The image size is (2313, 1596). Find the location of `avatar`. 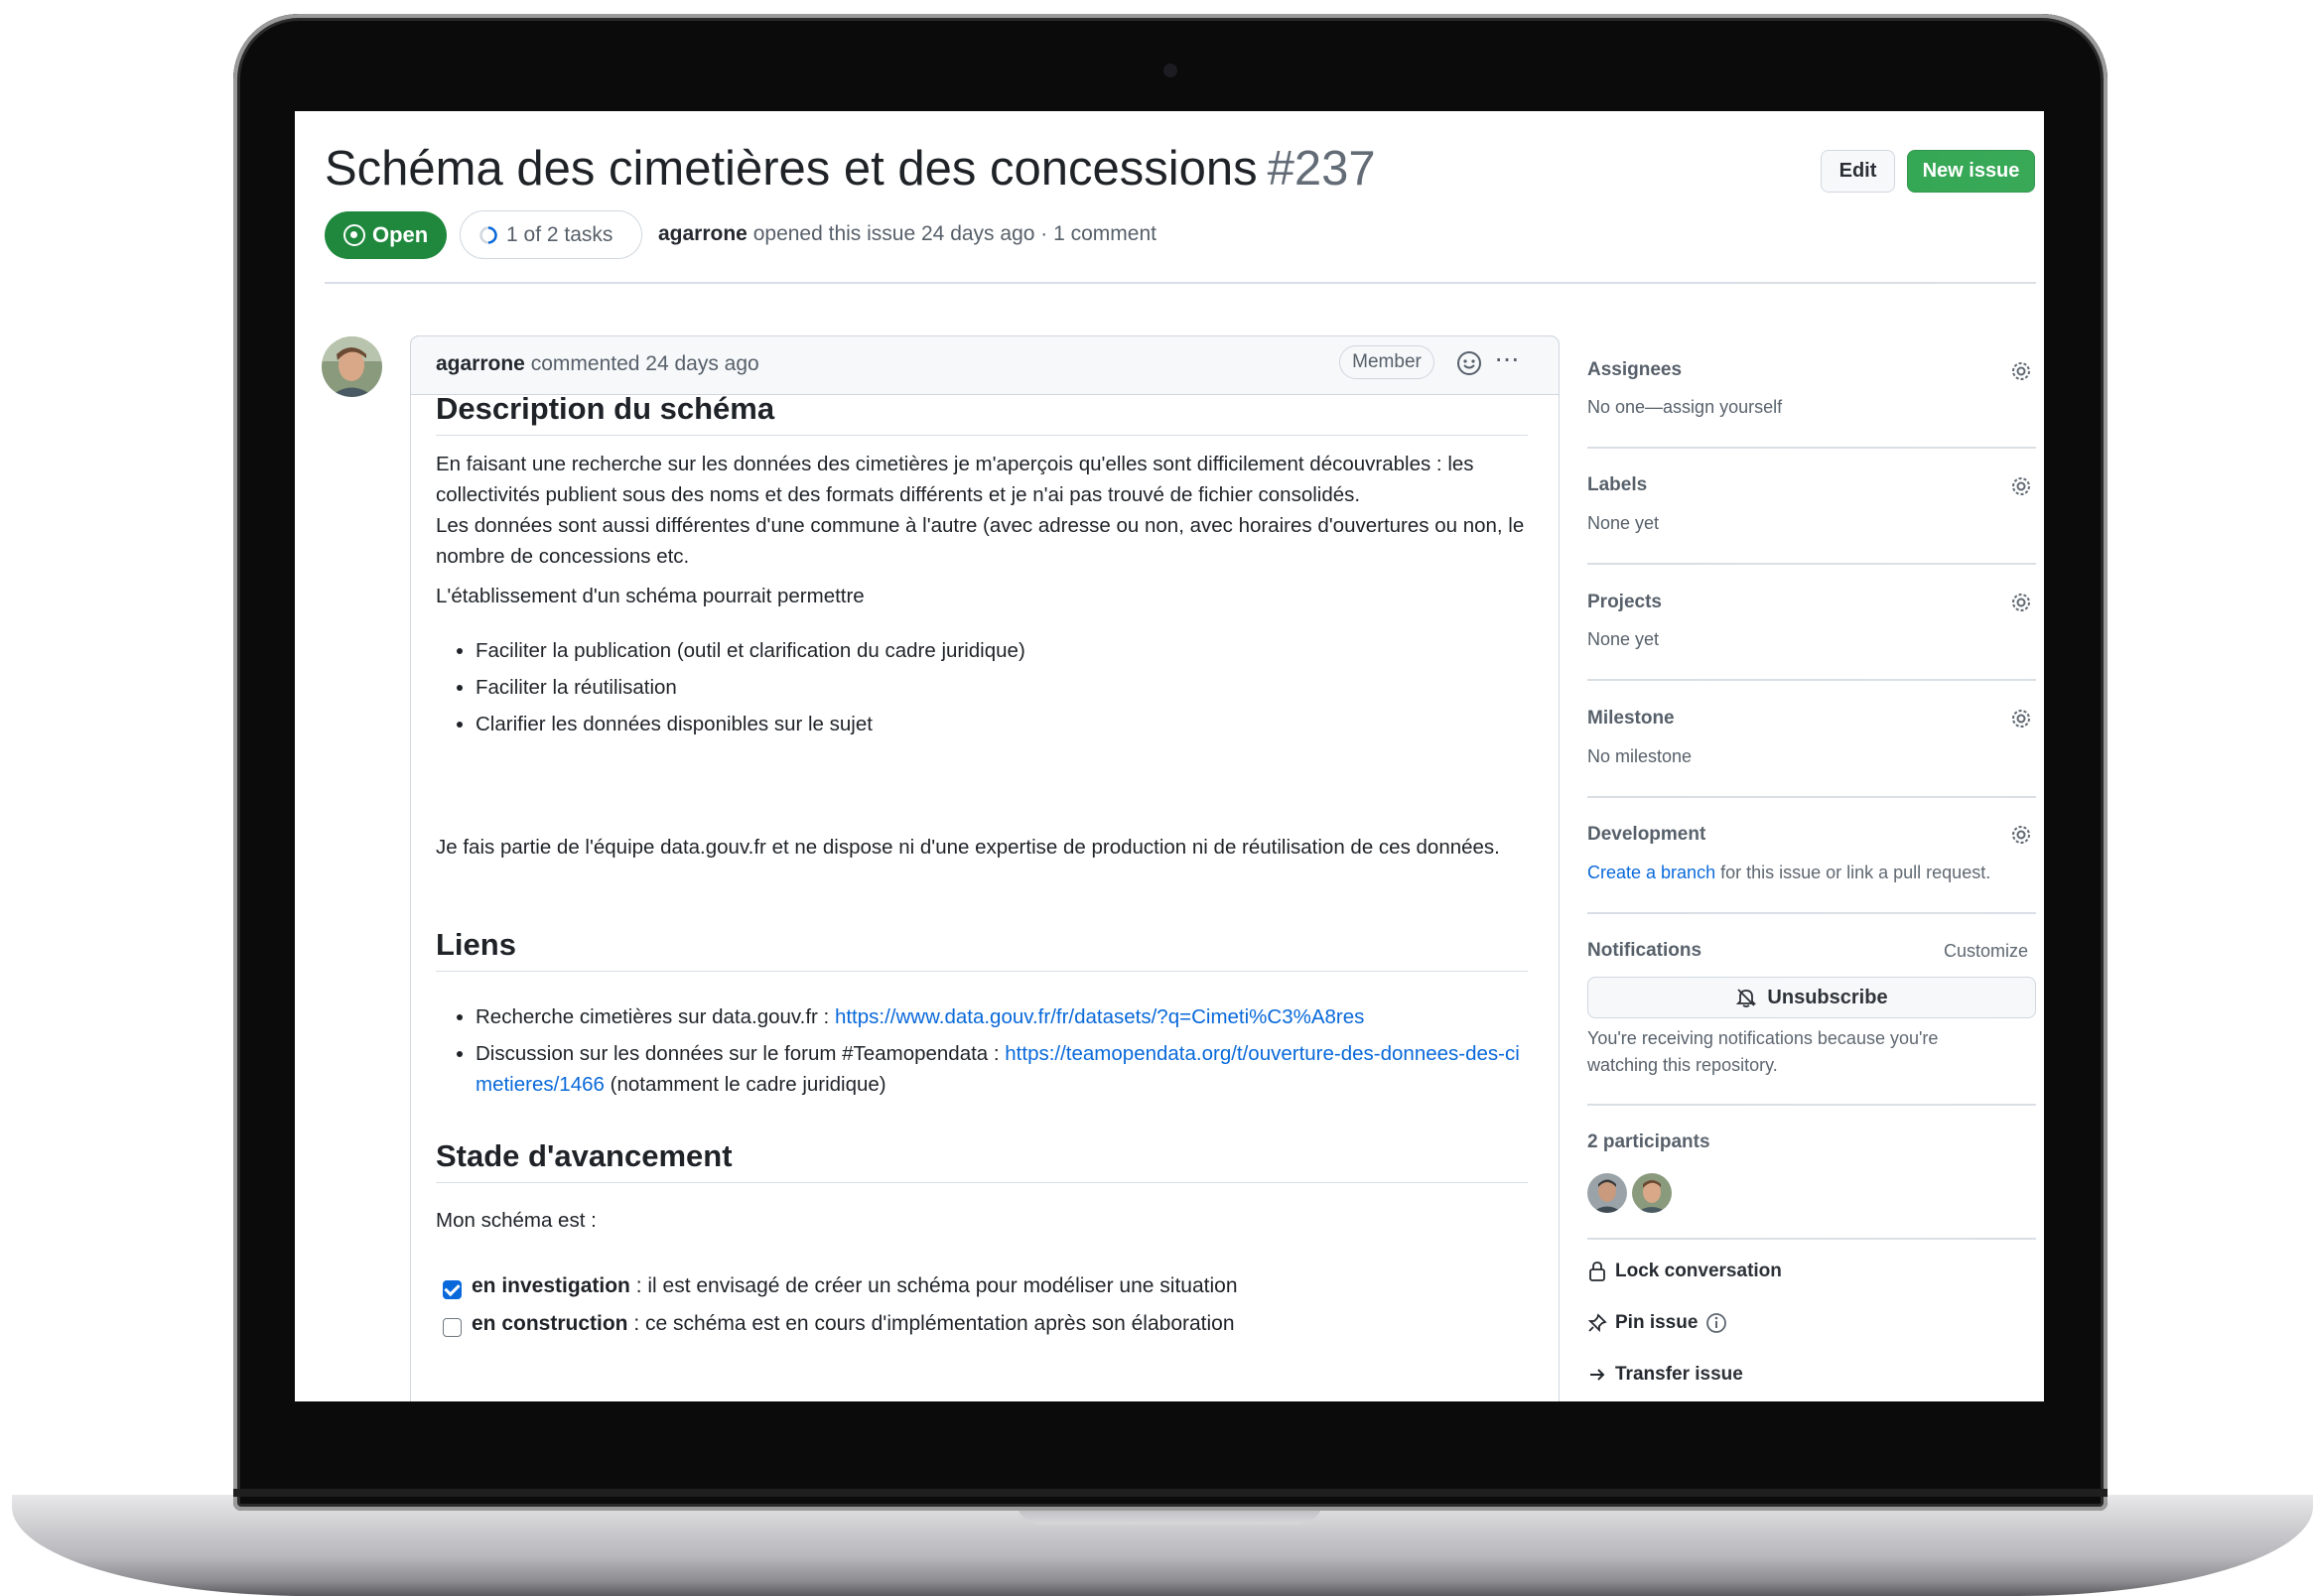

avatar is located at coordinates (352, 366).